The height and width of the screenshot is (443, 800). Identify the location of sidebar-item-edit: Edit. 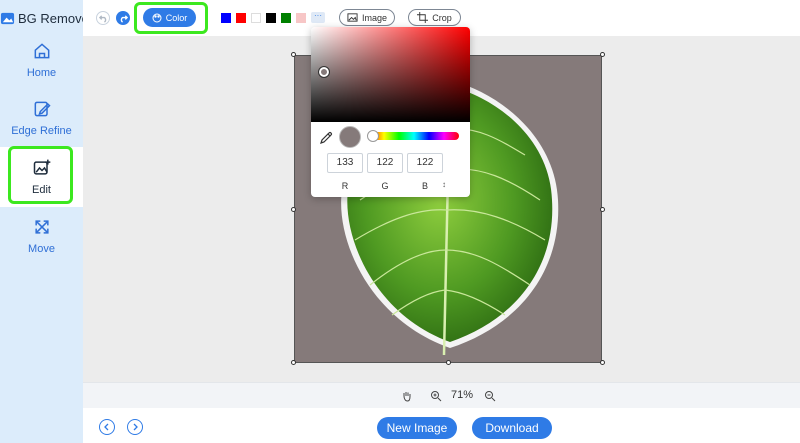
(41, 177).